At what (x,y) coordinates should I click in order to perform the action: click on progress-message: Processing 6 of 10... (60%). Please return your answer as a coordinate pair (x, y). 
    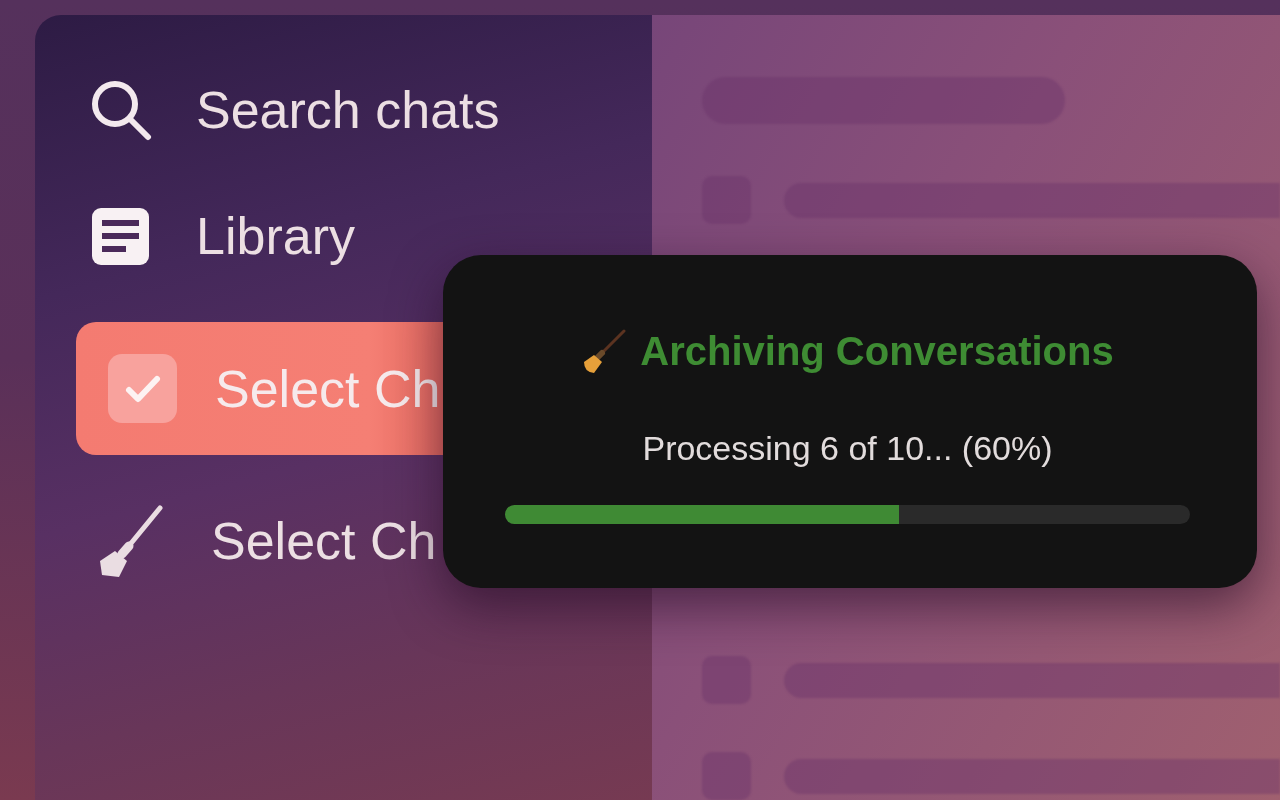
    Looking at the image, I should click on (847, 448).